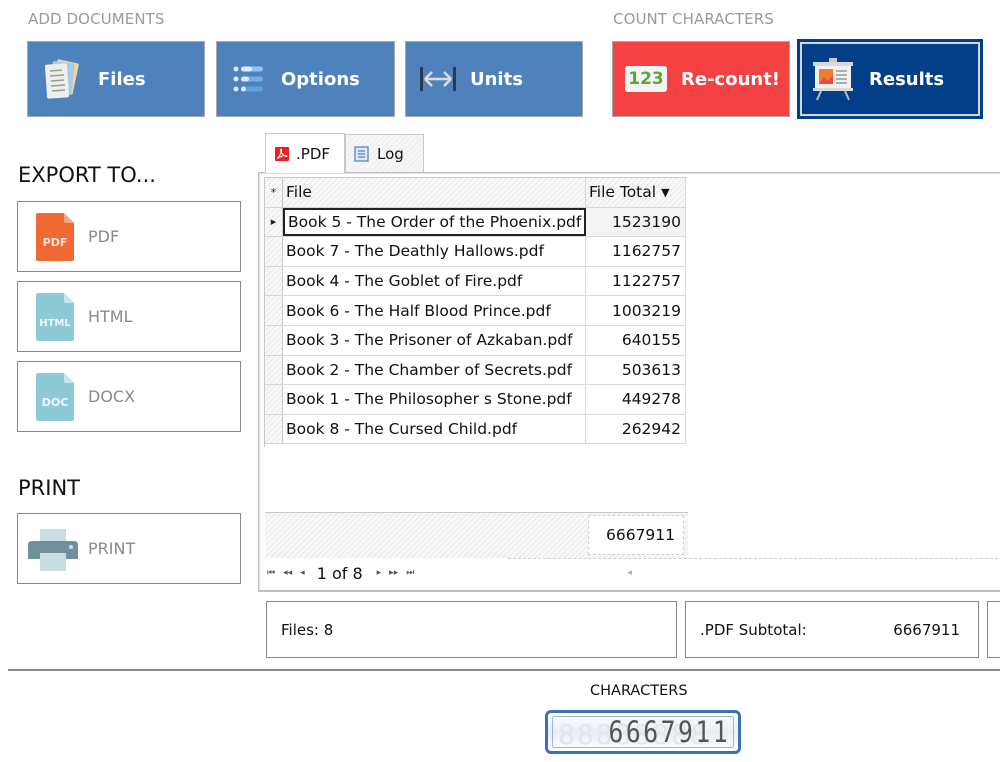  I want to click on grid-footer-total: 6667911, so click(636, 535).